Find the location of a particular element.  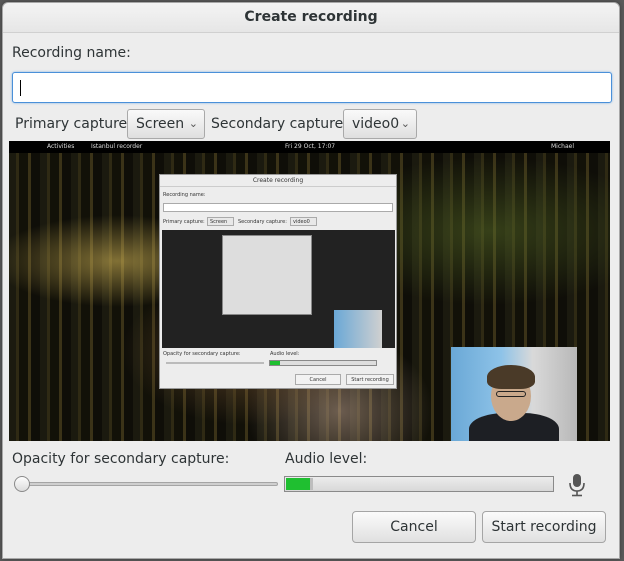

secondary-capture-select: video0 ⌄ is located at coordinates (380, 124).